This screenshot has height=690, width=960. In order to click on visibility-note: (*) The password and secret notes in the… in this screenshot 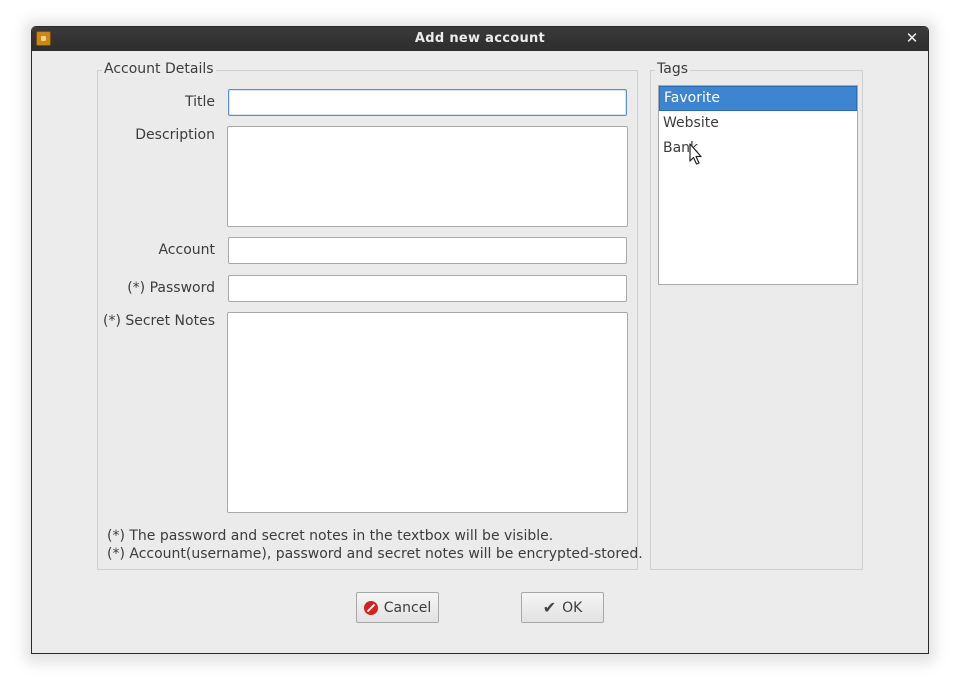, I will do `click(330, 536)`.